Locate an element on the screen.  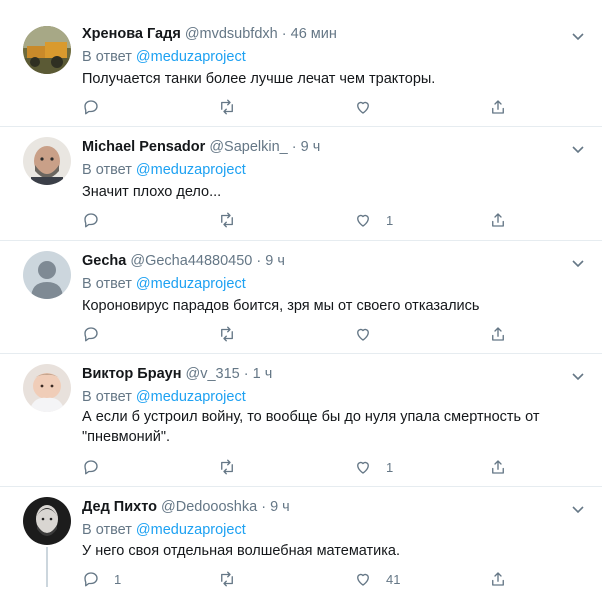
tweet-header: Хренова Гадя @mvdsubfdxh · 46 мин is located at coordinates (209, 34).